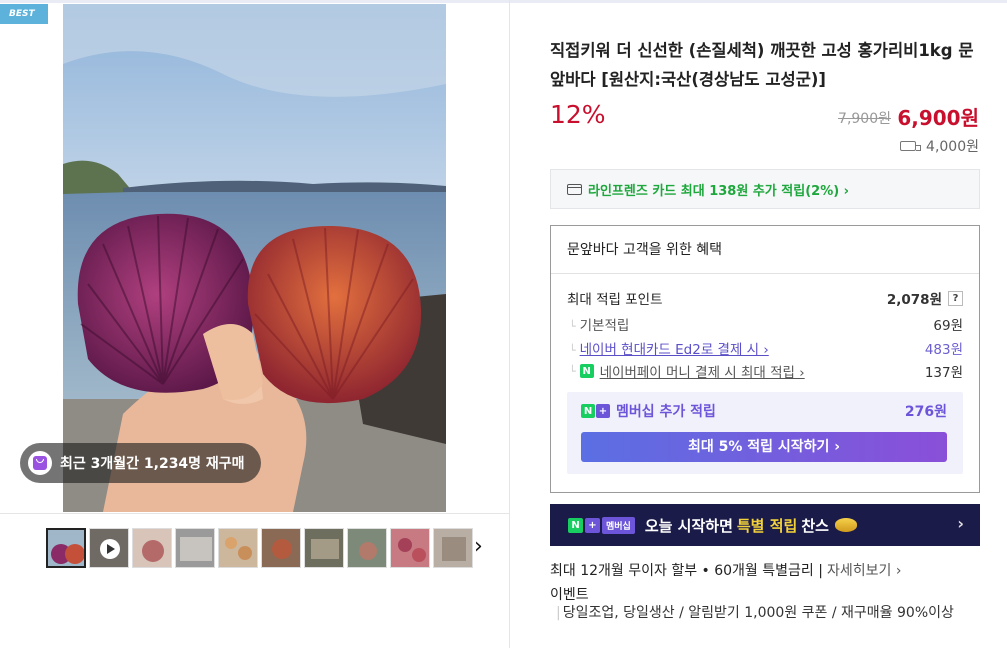 The height and width of the screenshot is (648, 1007). I want to click on shipping-fee-value: 4,000원, so click(952, 147).